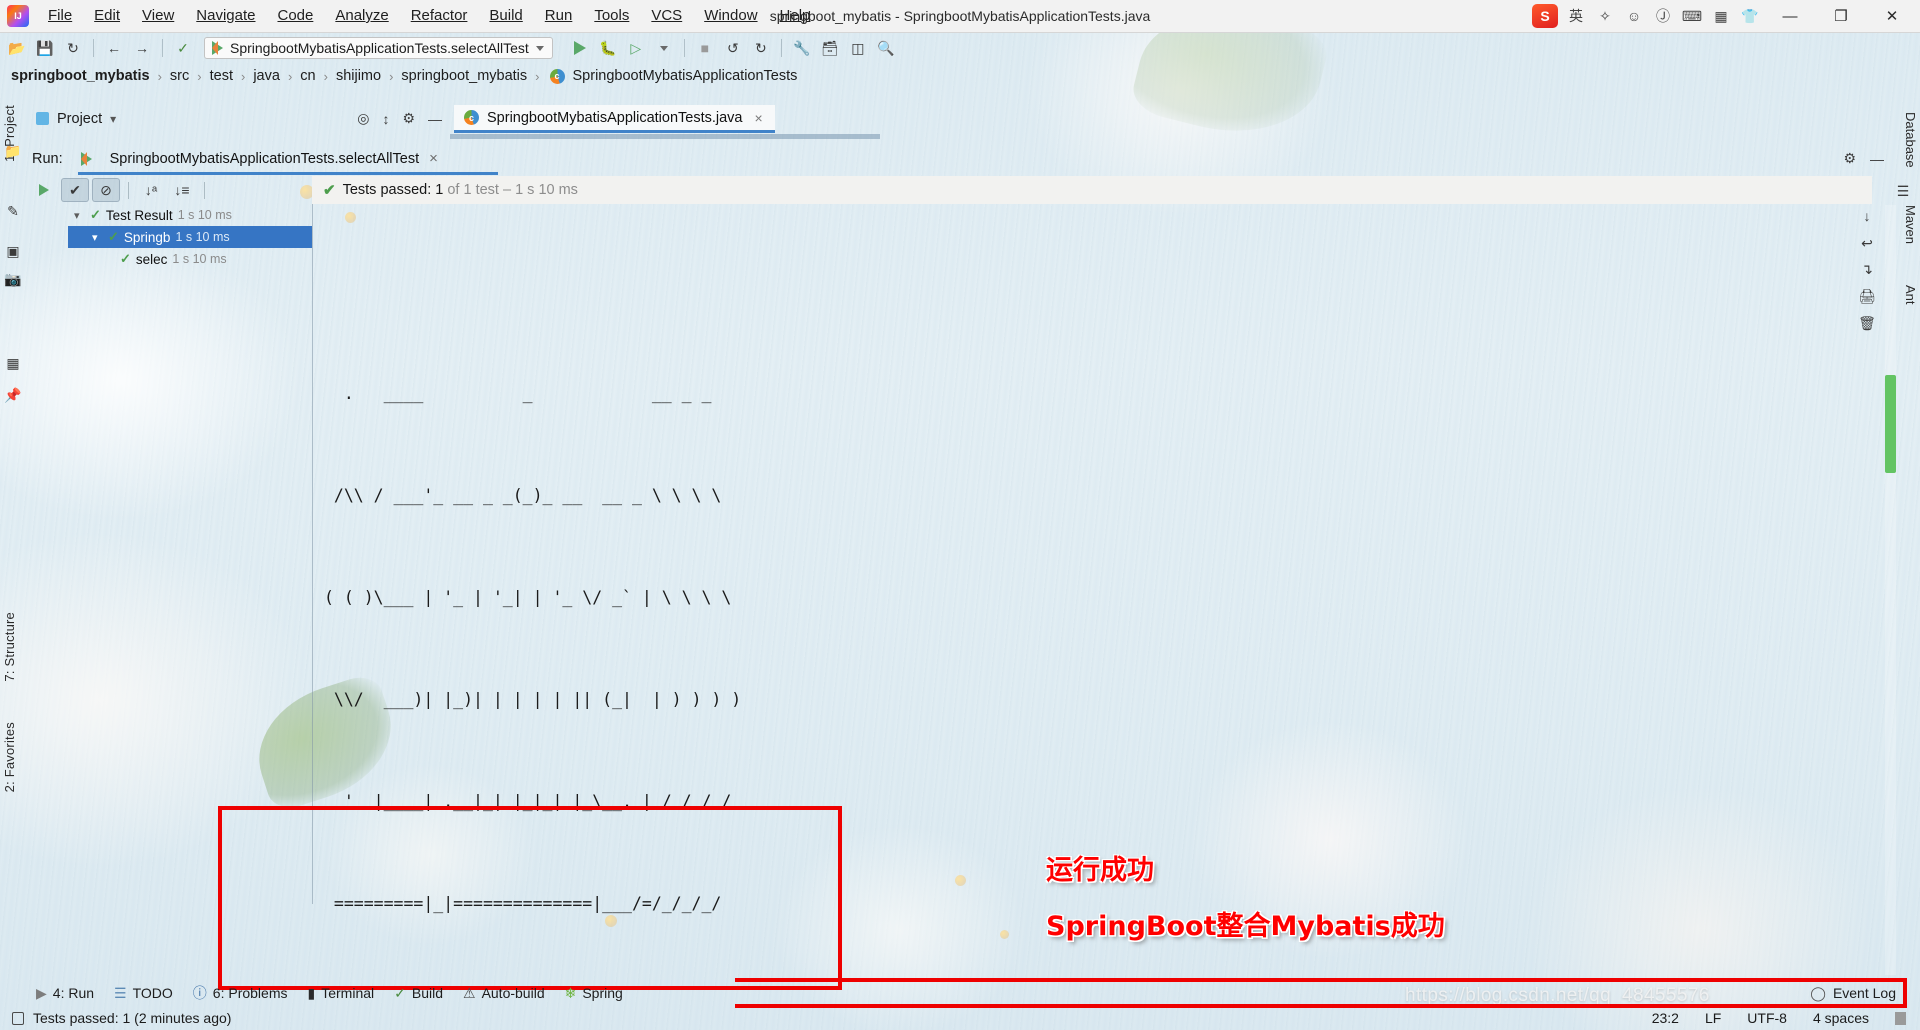 The width and height of the screenshot is (1920, 1030). I want to click on structure-icon: ▣, so click(13, 251).